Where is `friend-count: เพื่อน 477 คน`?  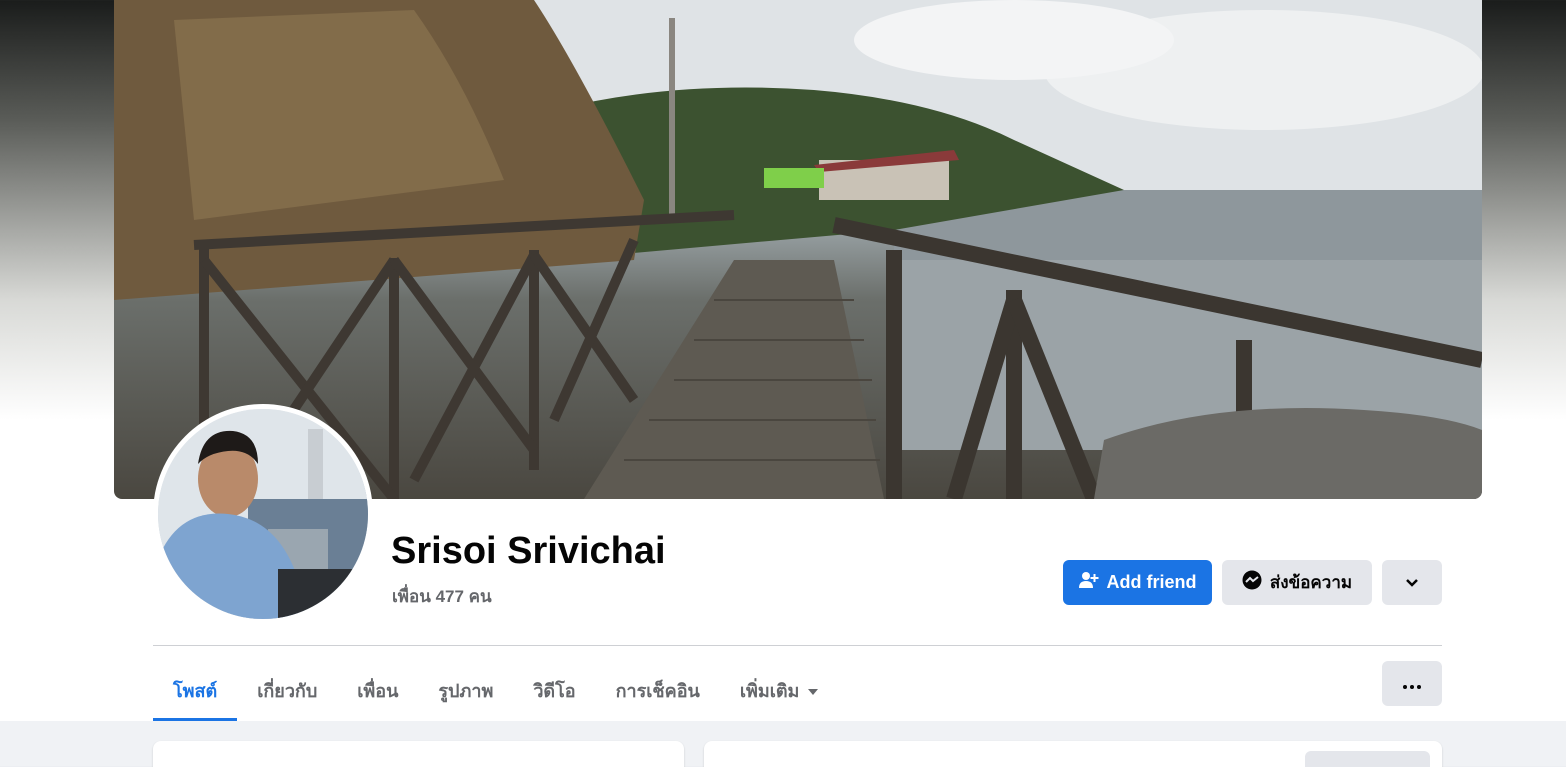
friend-count: เพื่อน 477 คน is located at coordinates (442, 596).